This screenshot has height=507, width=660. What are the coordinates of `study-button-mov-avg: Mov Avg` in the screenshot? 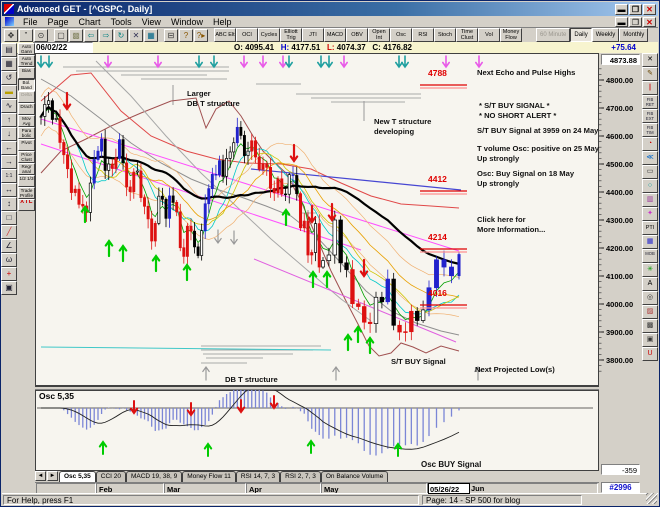 It's located at (26, 121).